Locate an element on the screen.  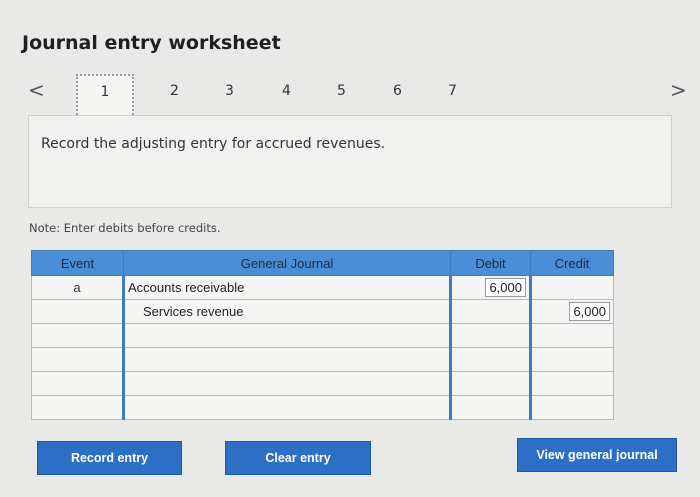
credit-input: 6,000 is located at coordinates (571, 311).